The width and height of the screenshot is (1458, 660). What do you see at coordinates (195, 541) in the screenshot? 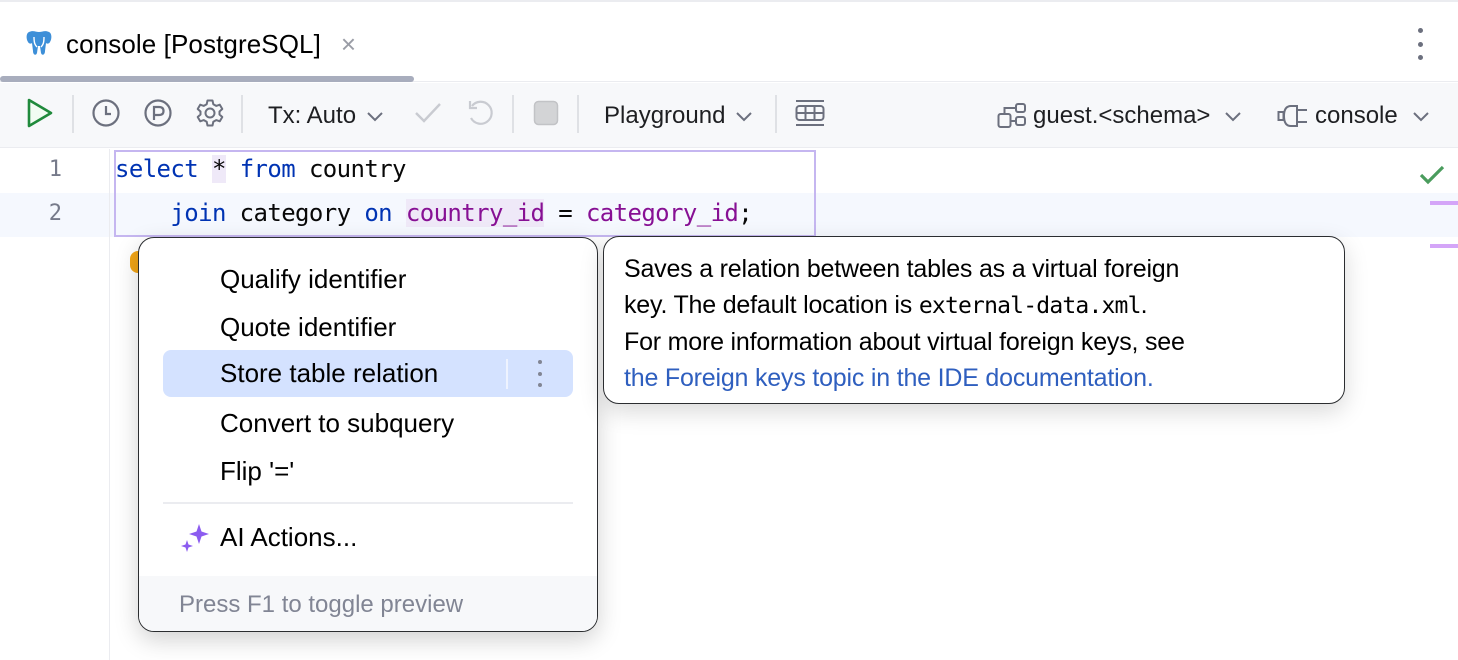
I see `ai-sparkle-icon` at bounding box center [195, 541].